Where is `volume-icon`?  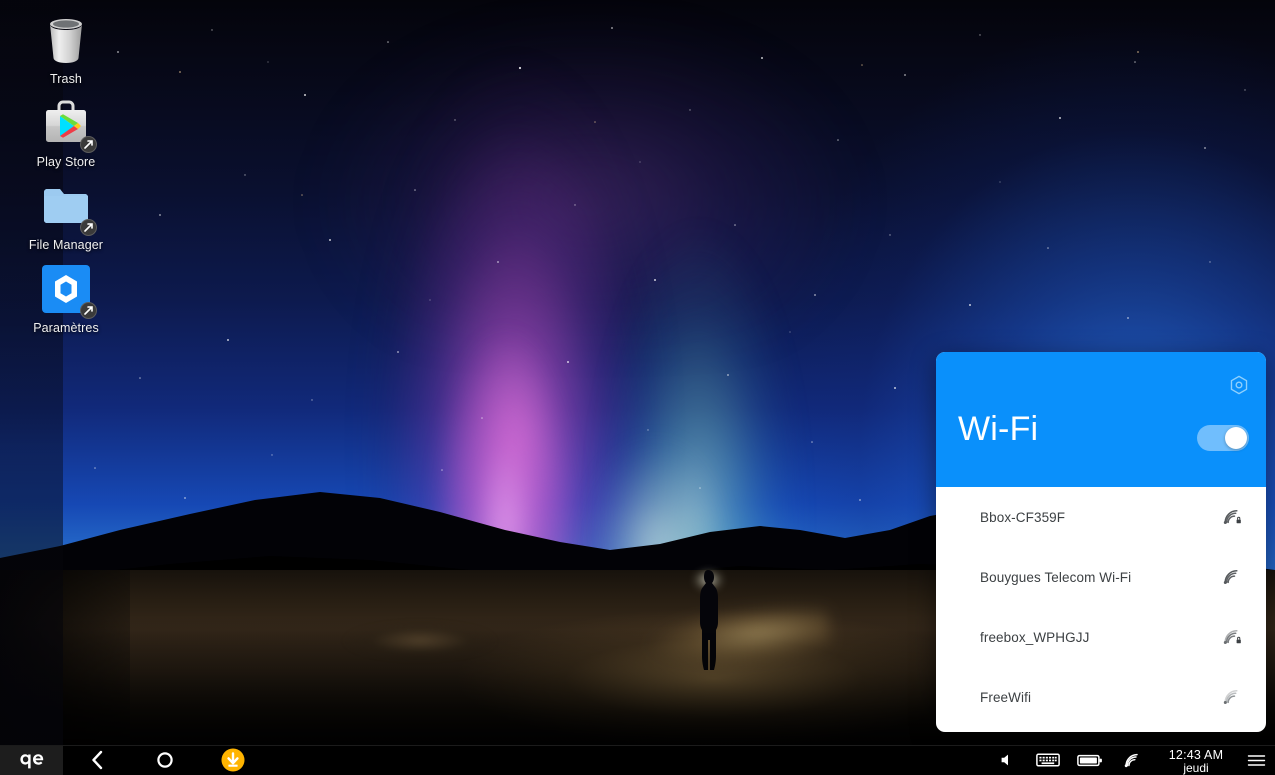 volume-icon is located at coordinates (1007, 760).